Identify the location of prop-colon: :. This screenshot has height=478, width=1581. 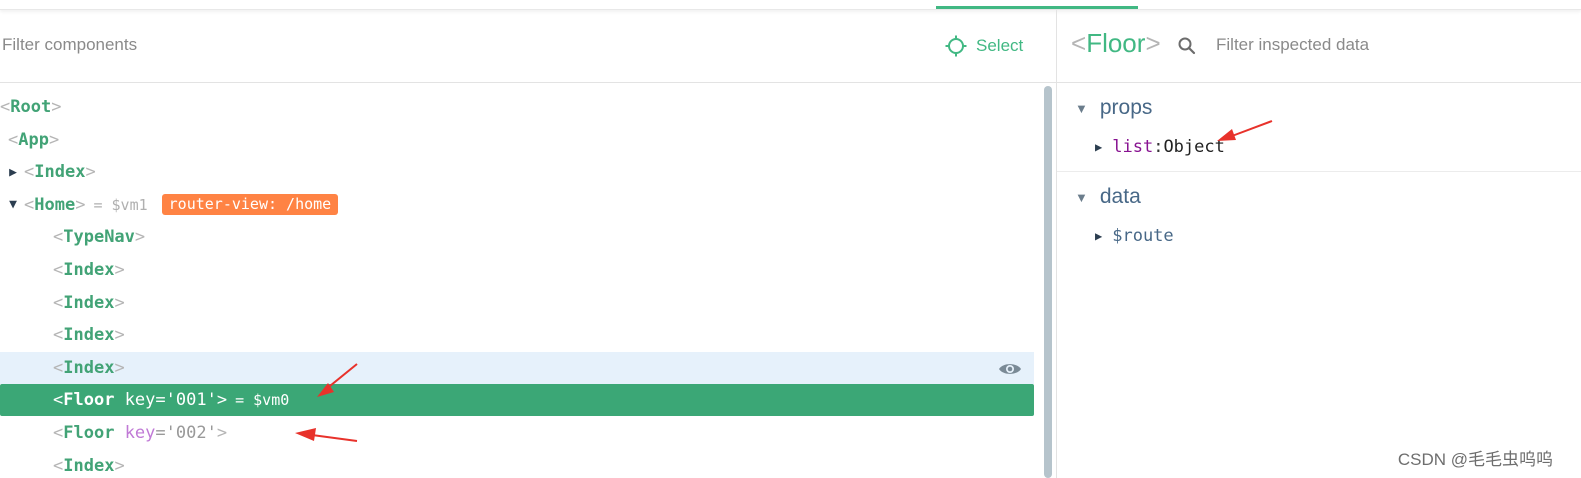
(1158, 147).